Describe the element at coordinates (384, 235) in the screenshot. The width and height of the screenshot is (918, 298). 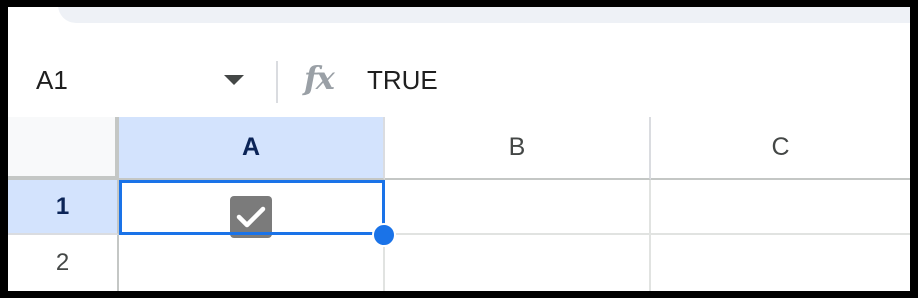
I see `fill-handle` at that location.